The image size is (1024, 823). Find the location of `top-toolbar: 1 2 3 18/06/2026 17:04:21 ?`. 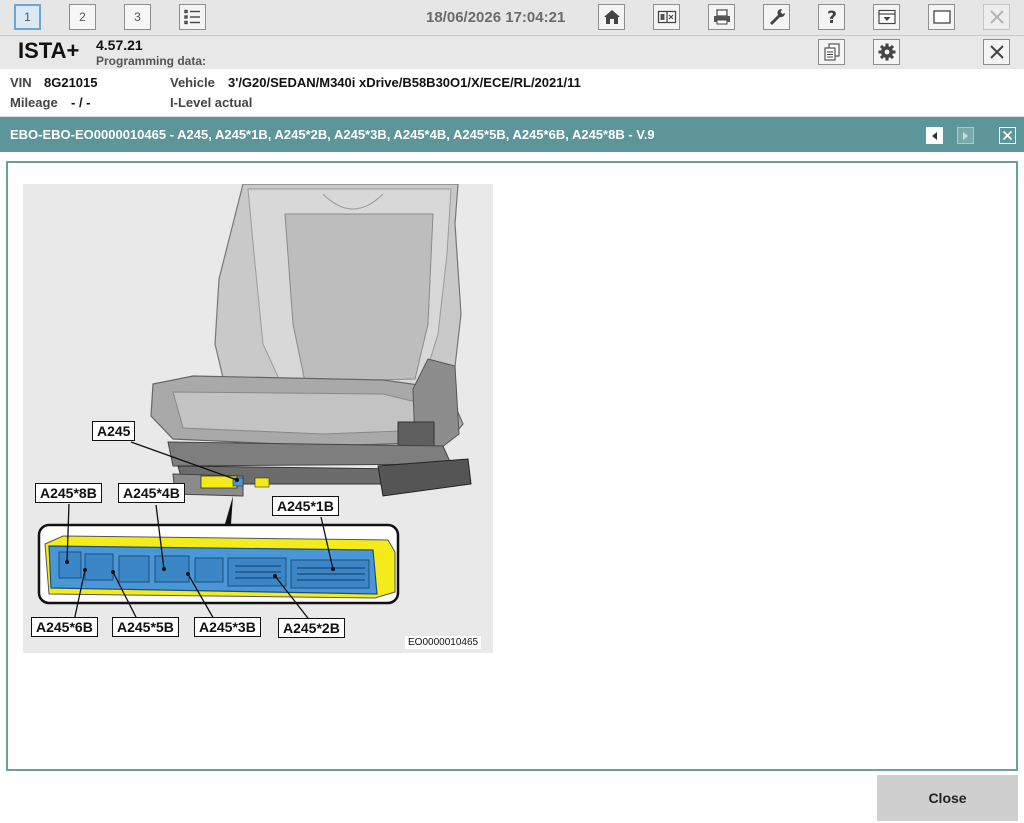

top-toolbar: 1 2 3 18/06/2026 17:04:21 ? is located at coordinates (512, 18).